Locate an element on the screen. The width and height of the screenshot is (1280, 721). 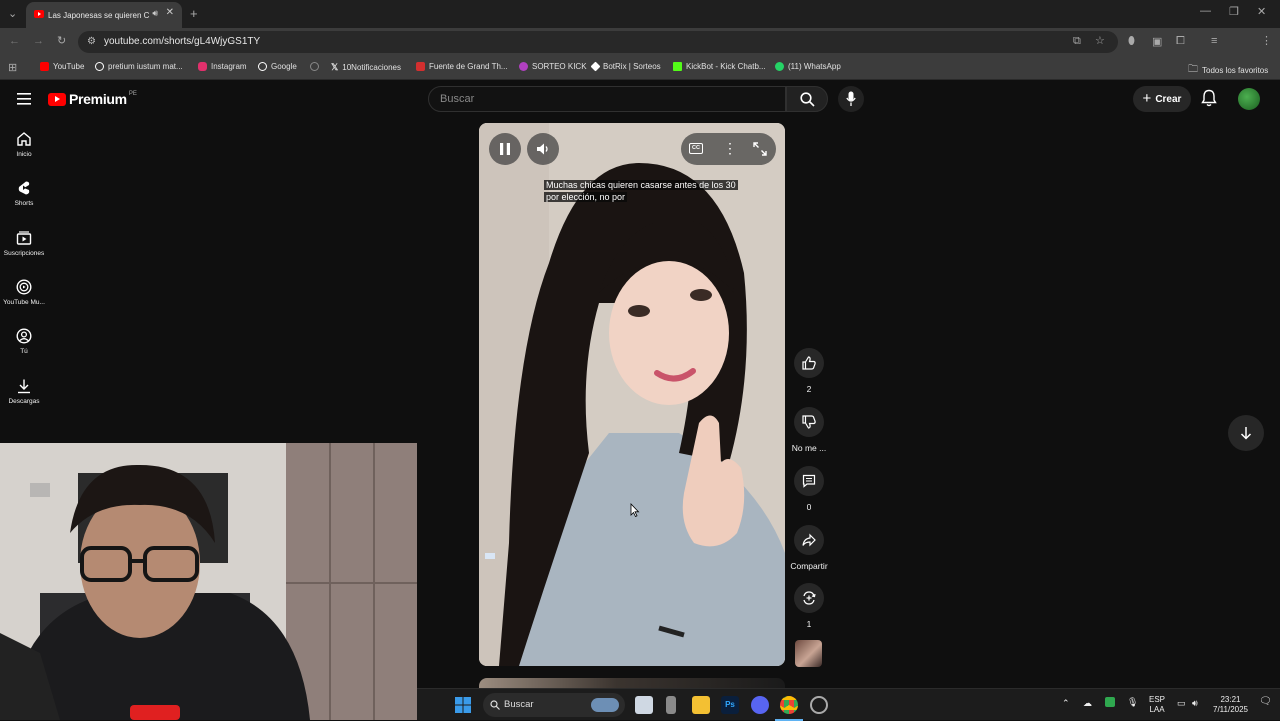
remix-button: 1 is located at coordinates (809, 606).